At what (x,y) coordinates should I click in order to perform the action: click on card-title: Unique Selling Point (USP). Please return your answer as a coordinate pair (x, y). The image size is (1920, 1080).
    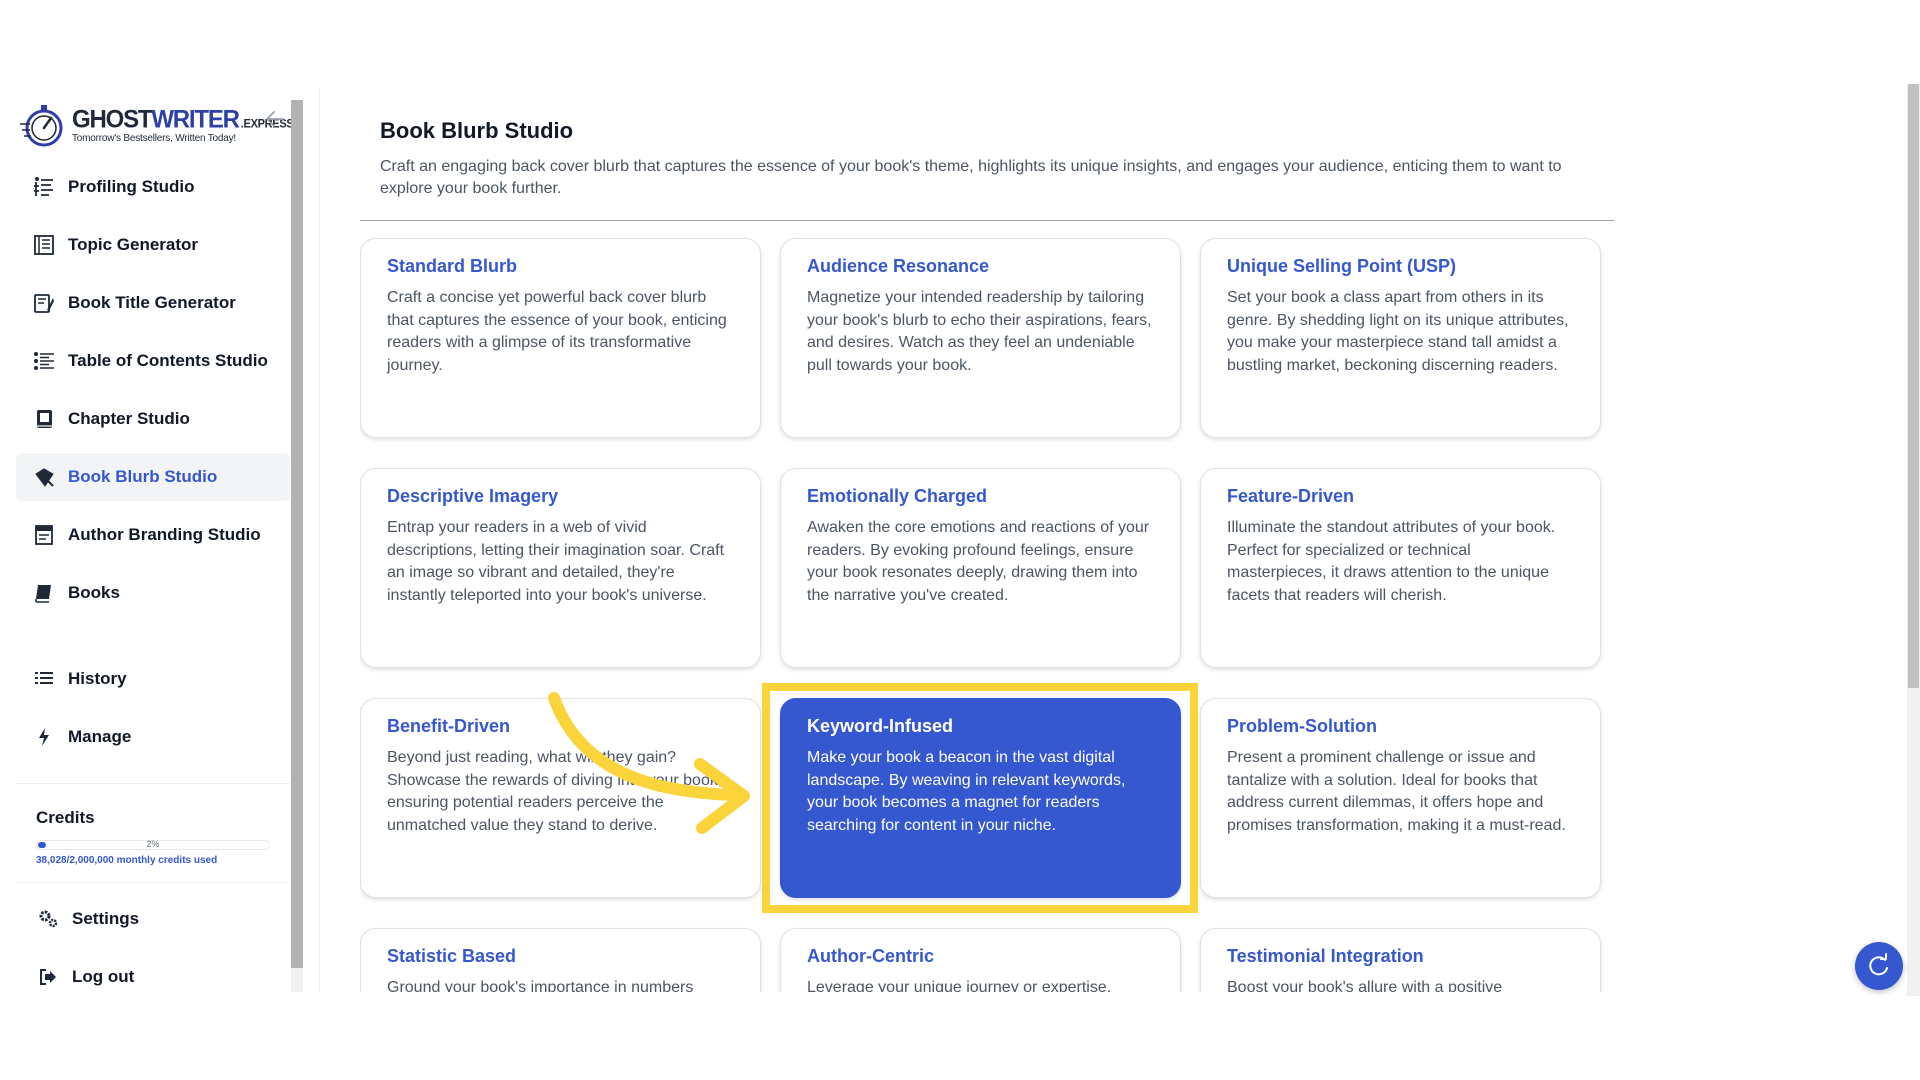
    Looking at the image, I should click on (1341, 266).